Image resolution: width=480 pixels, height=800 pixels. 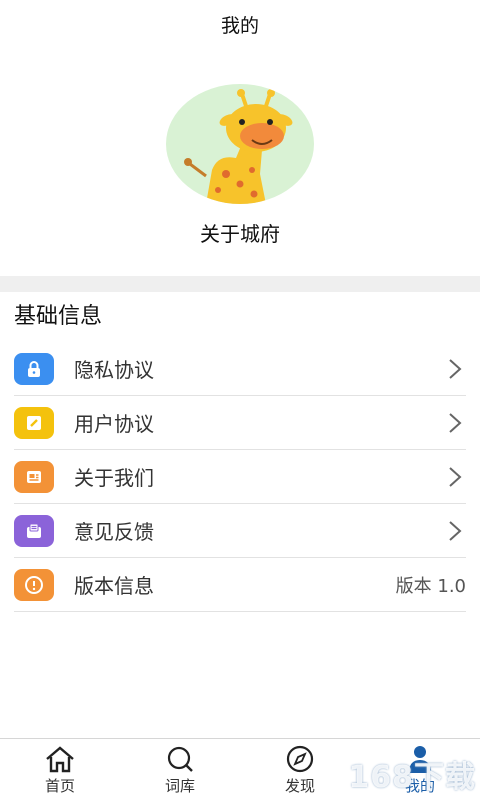 I want to click on tab-library: 词库, so click(x=180, y=769).